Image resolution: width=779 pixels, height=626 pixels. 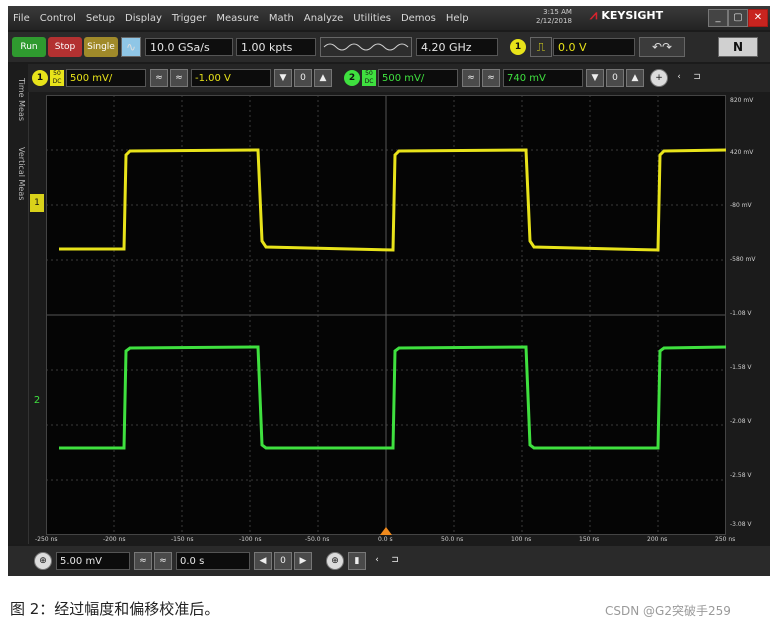 What do you see at coordinates (471, 78) in the screenshot?
I see `channel-2-scale-down-icon: ≈` at bounding box center [471, 78].